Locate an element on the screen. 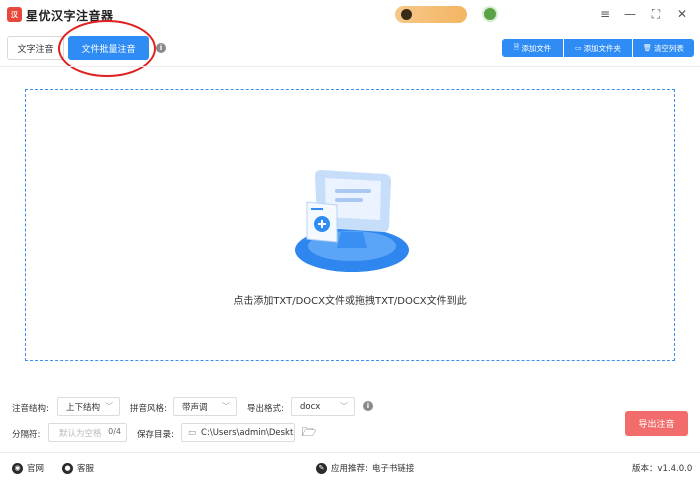 The height and width of the screenshot is (483, 700). support-link: ● 客服 is located at coordinates (78, 468).